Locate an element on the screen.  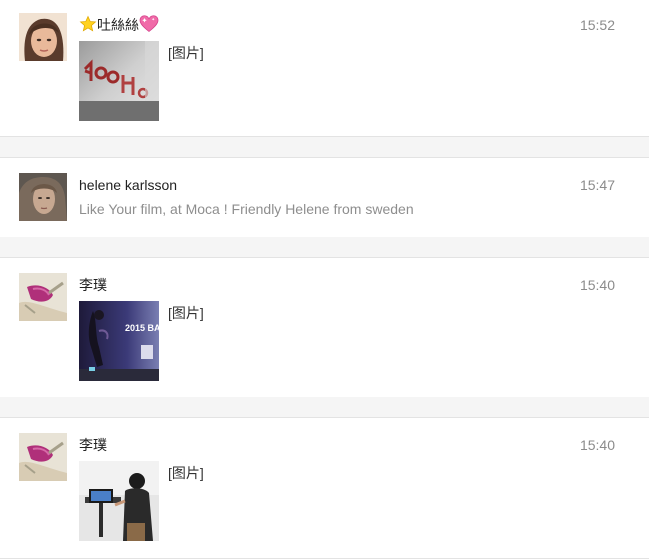
image-thumbnail: 2015 BAMA is located at coordinates (119, 341).